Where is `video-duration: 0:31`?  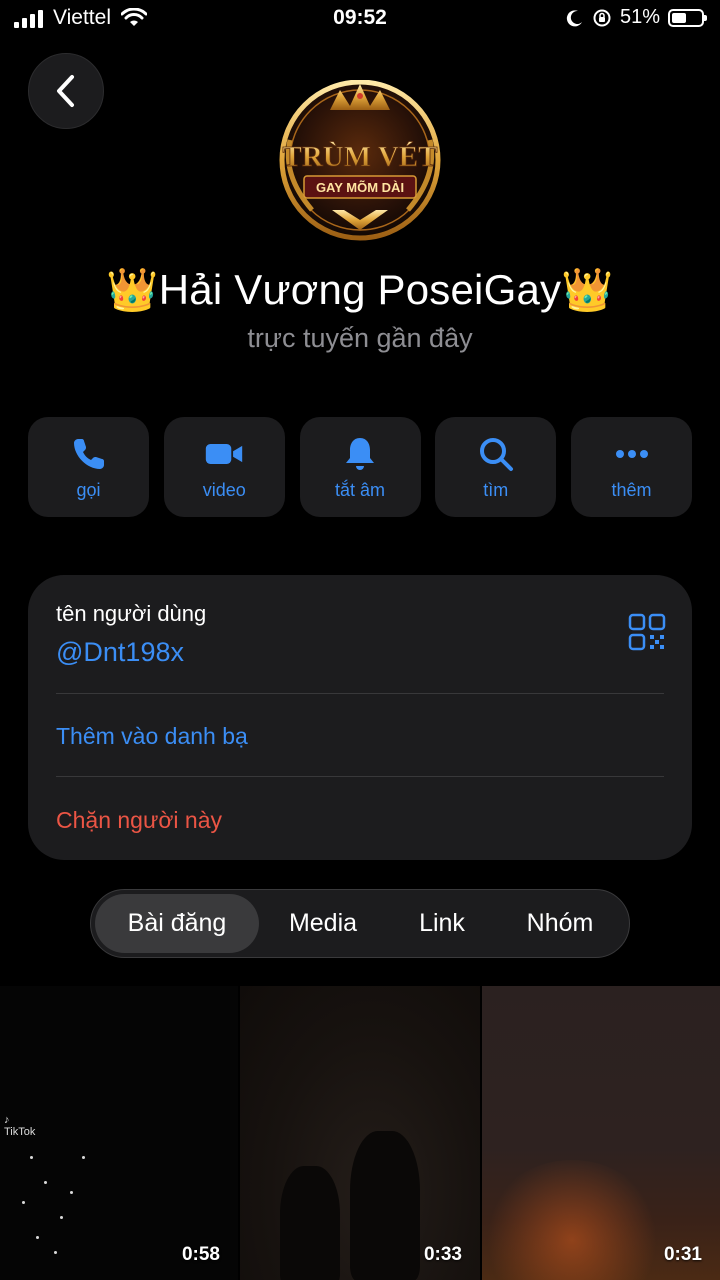 video-duration: 0:31 is located at coordinates (682, 1254).